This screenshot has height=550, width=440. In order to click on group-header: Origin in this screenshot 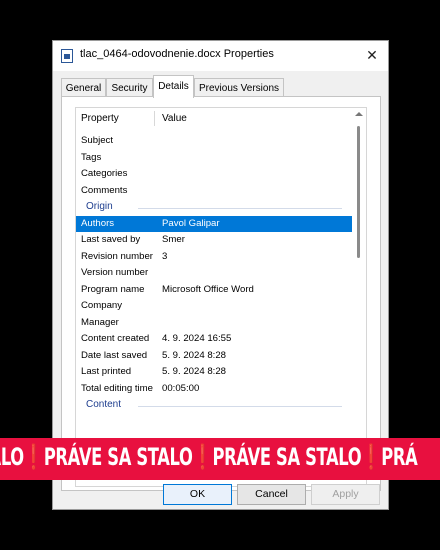, I will do `click(214, 207)`.